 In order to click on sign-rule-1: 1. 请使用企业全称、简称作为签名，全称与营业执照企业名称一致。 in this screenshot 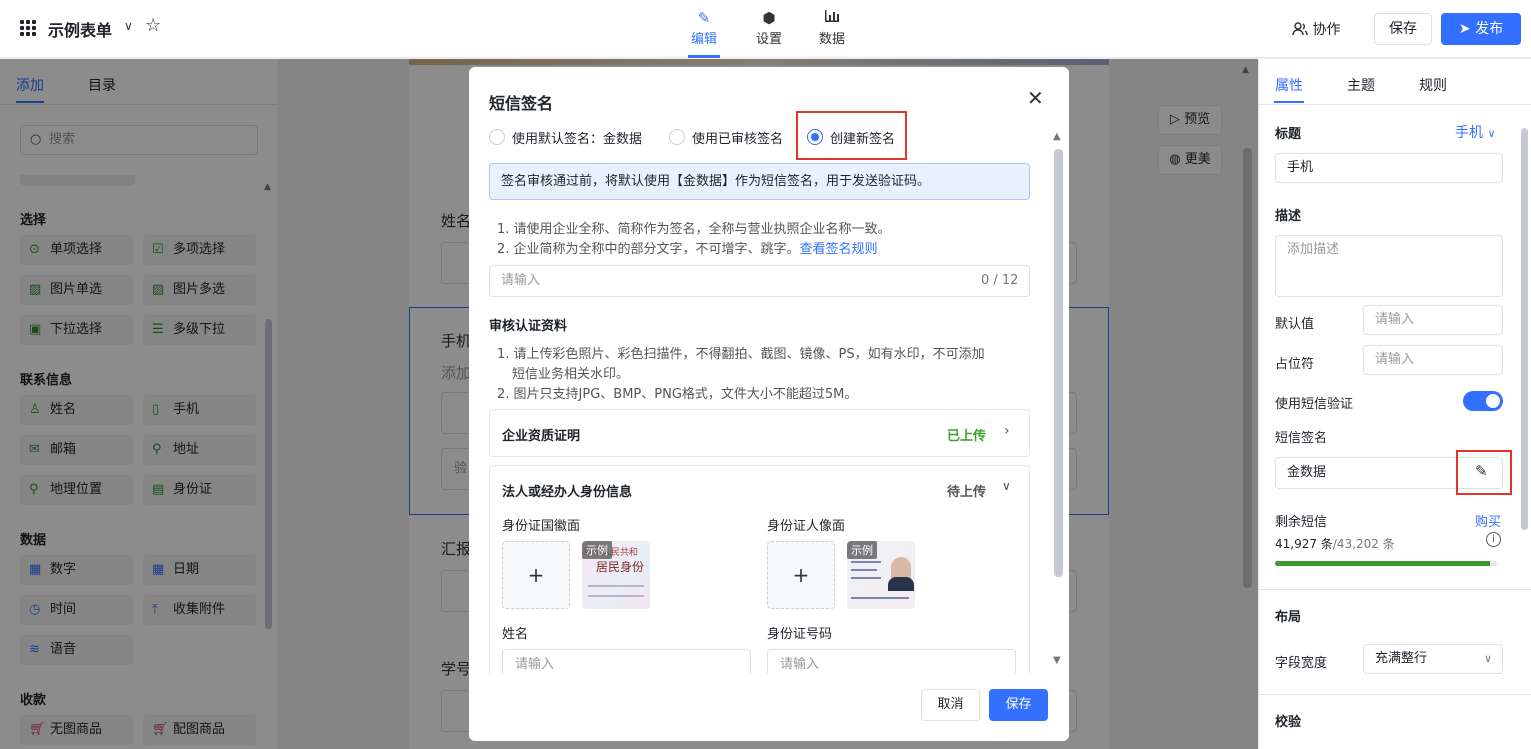, I will do `click(694, 229)`.